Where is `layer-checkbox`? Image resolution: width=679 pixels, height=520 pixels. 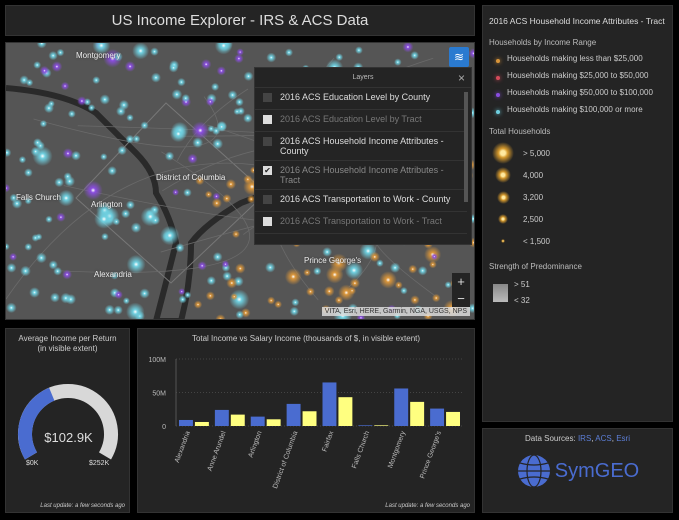
layer-checkbox is located at coordinates (267, 199).